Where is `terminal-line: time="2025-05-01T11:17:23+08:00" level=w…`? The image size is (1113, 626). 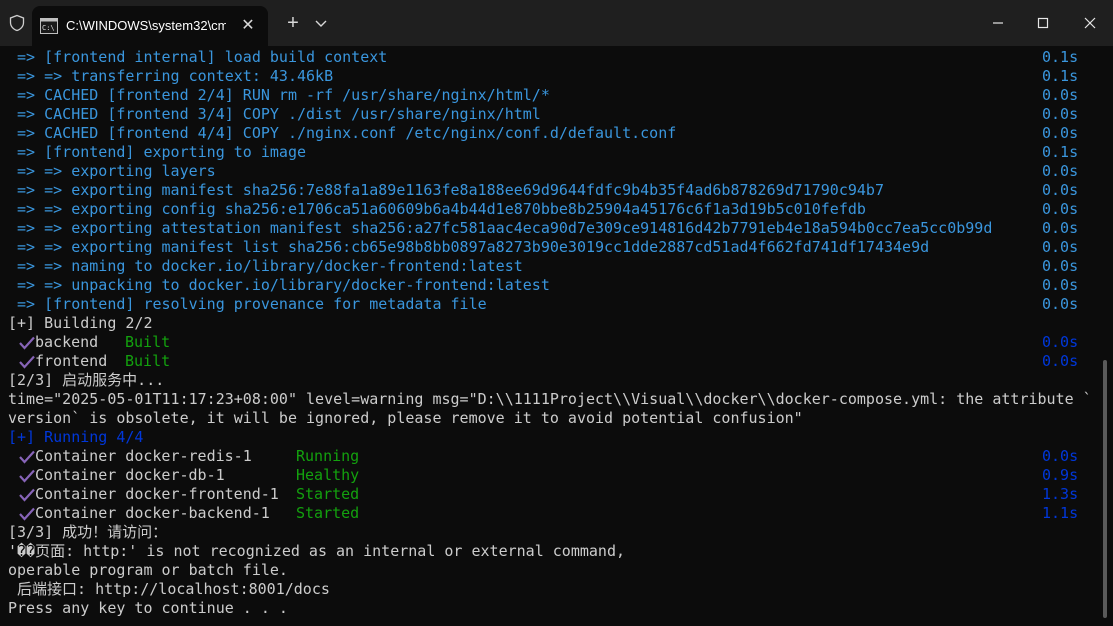 terminal-line: time="2025-05-01T11:17:23+08:00" level=w… is located at coordinates (550, 399).